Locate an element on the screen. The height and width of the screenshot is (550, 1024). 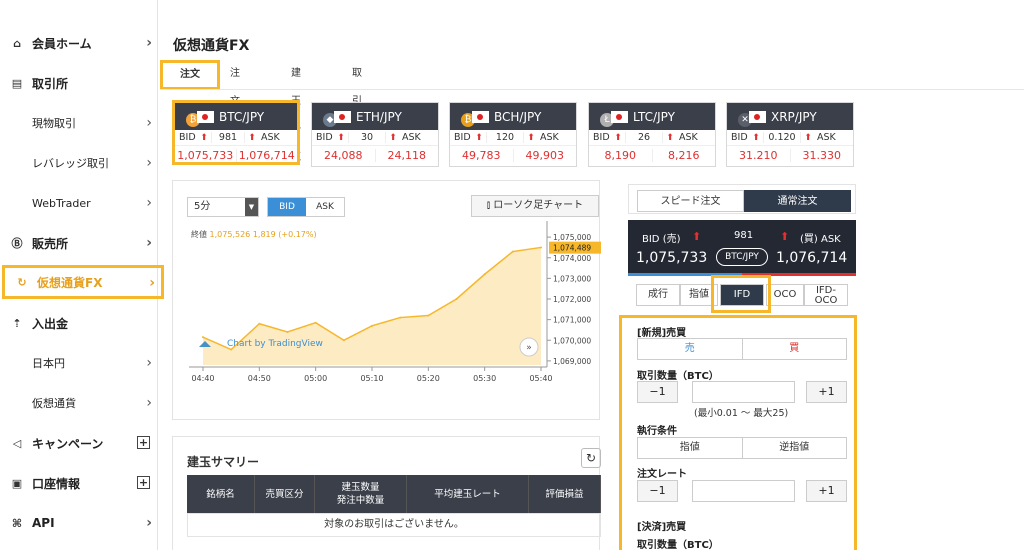
candlestick-chart-button: ⫾ ローソク足チャート is located at coordinates (535, 206).